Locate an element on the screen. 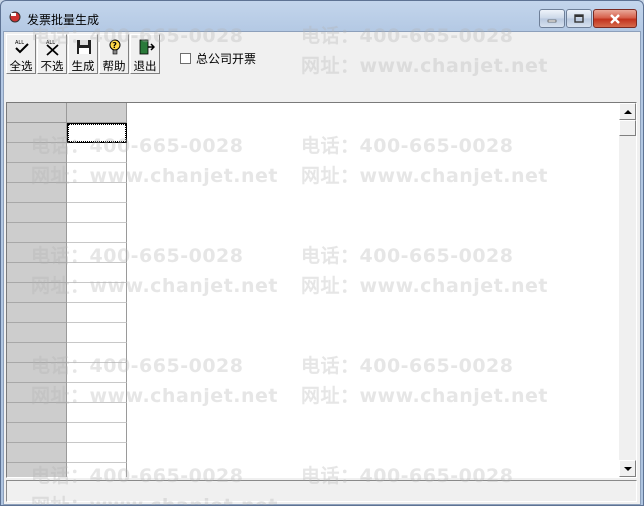 Image resolution: width=644 pixels, height=506 pixels. select-all-label: 全选 is located at coordinates (21, 66).